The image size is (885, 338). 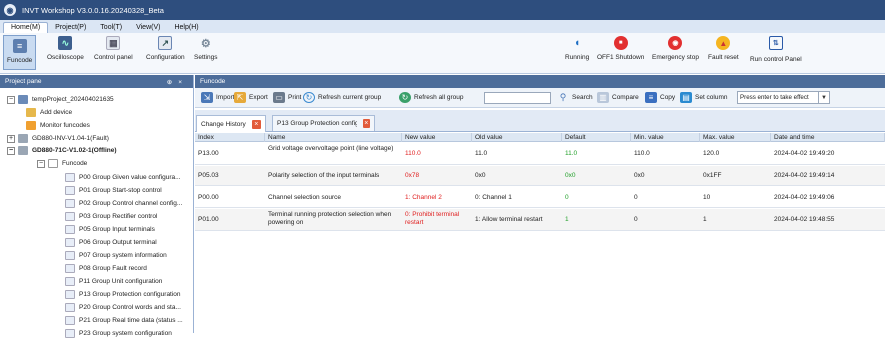 I want to click on menu-home: Home(M), so click(x=26, y=27).